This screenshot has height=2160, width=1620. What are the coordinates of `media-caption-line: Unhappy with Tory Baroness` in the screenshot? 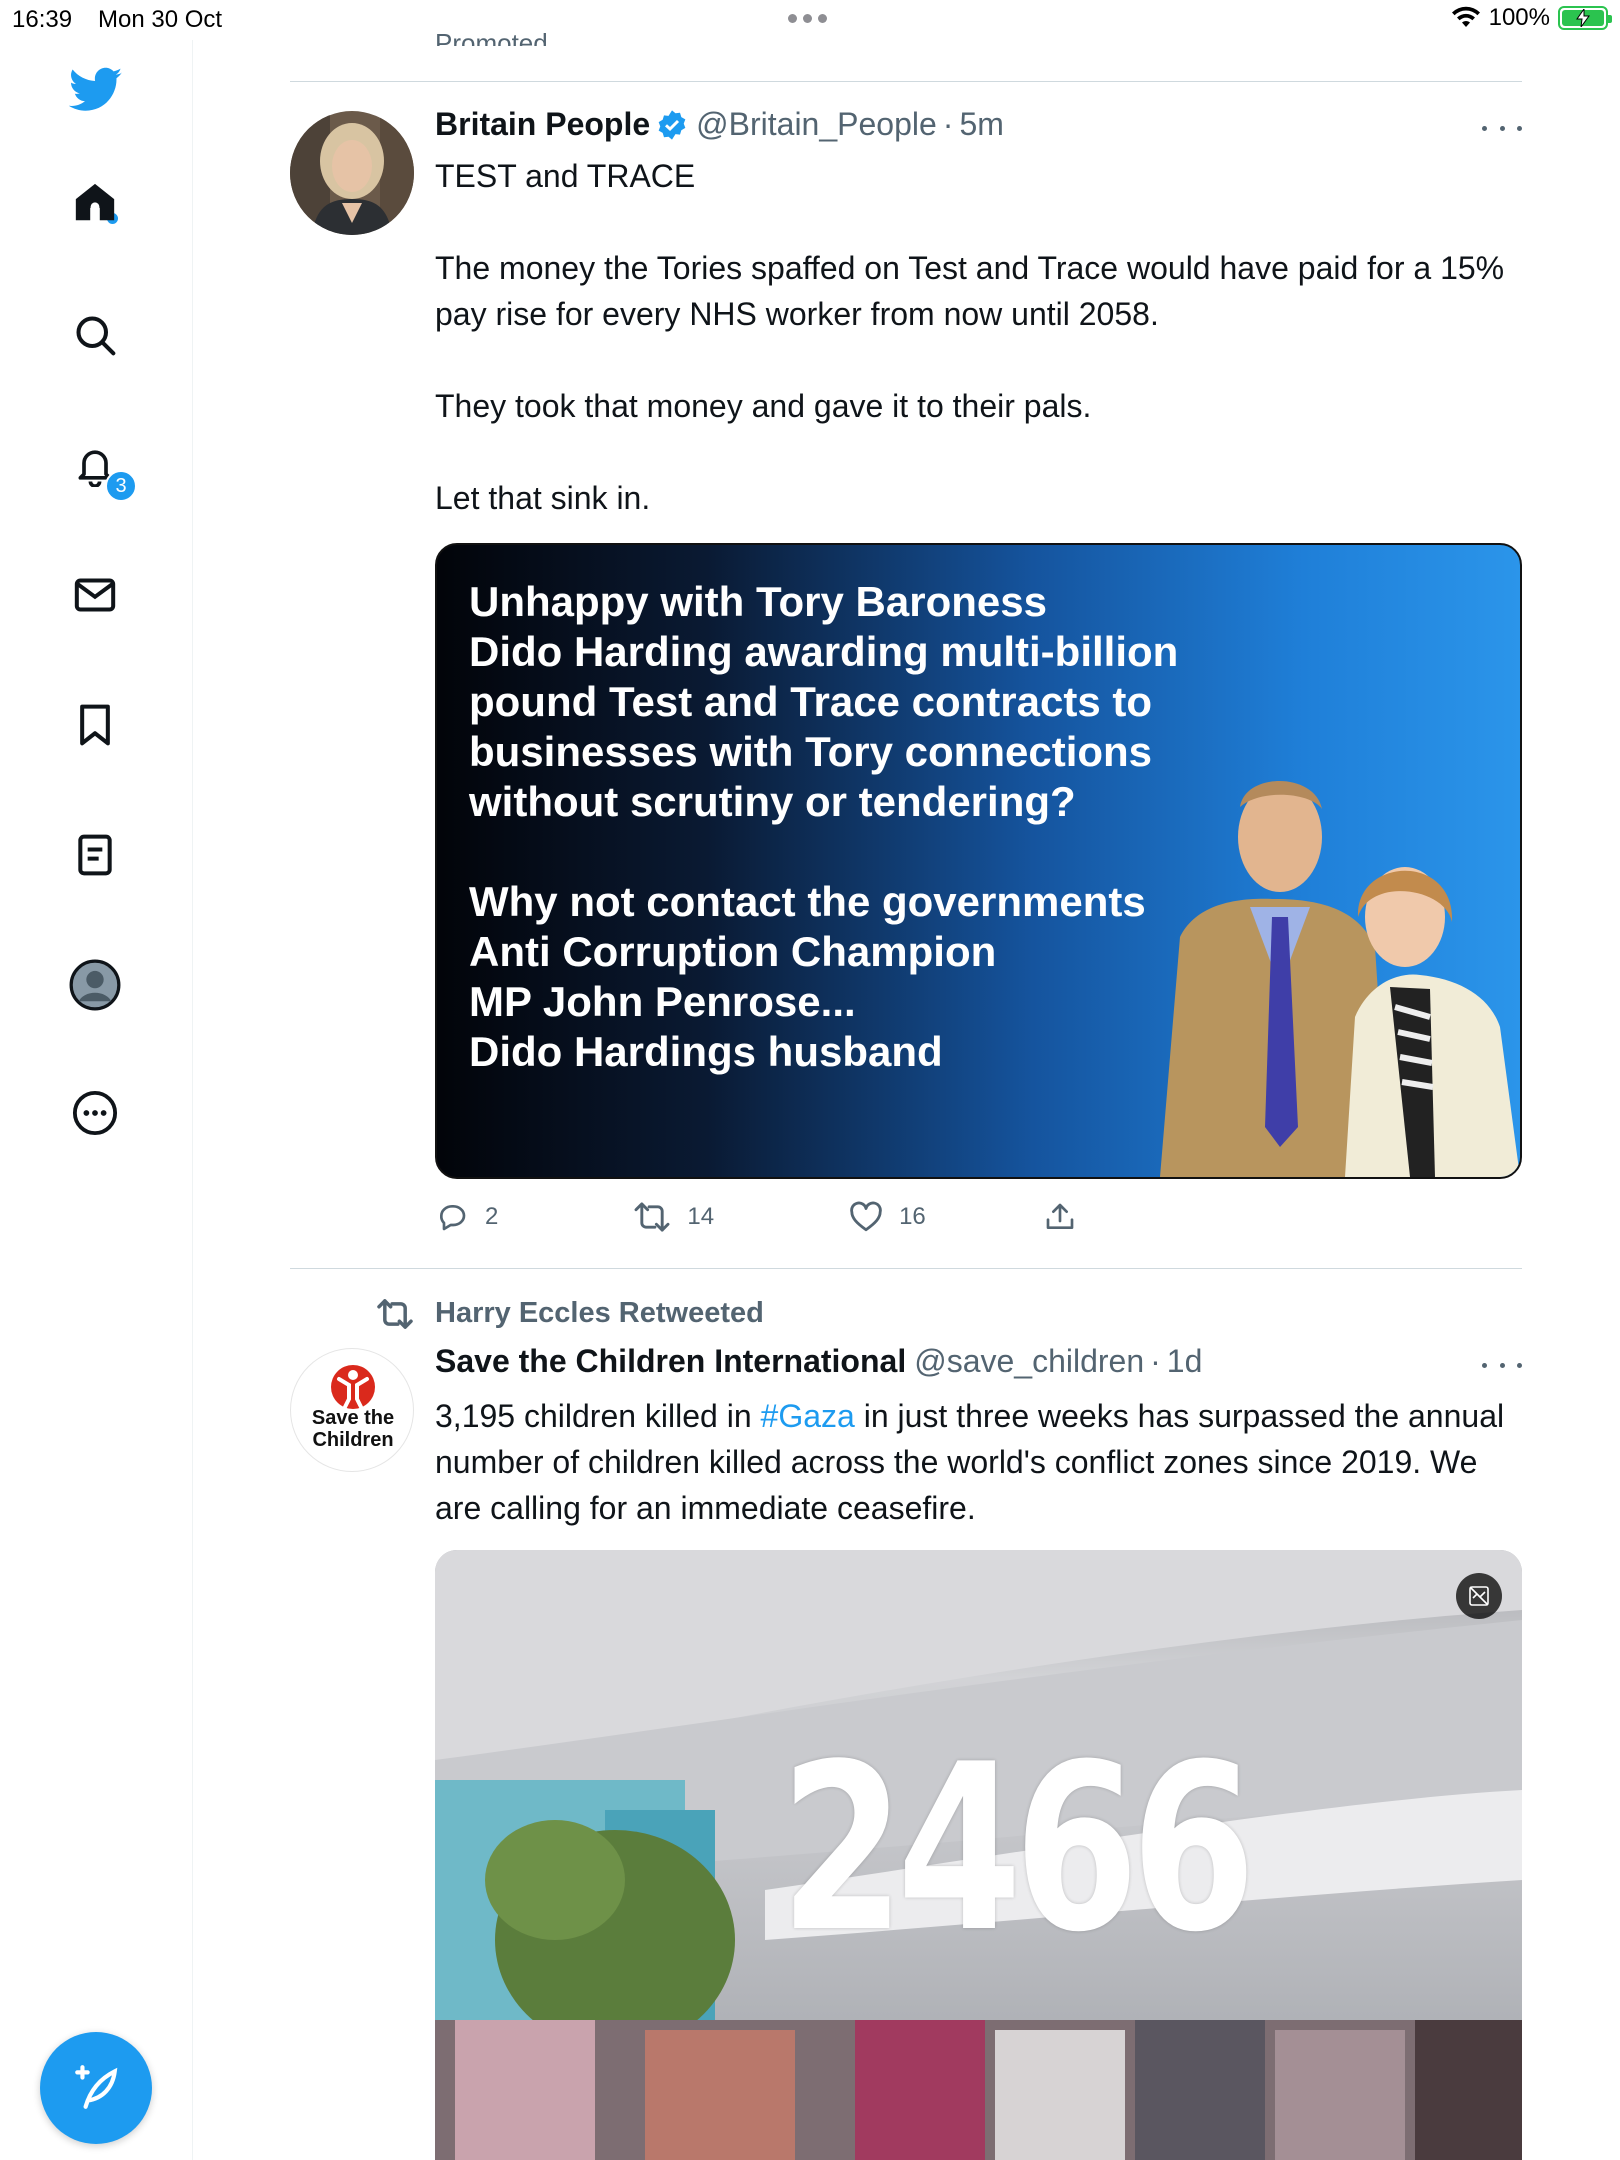 It's located at (758, 601).